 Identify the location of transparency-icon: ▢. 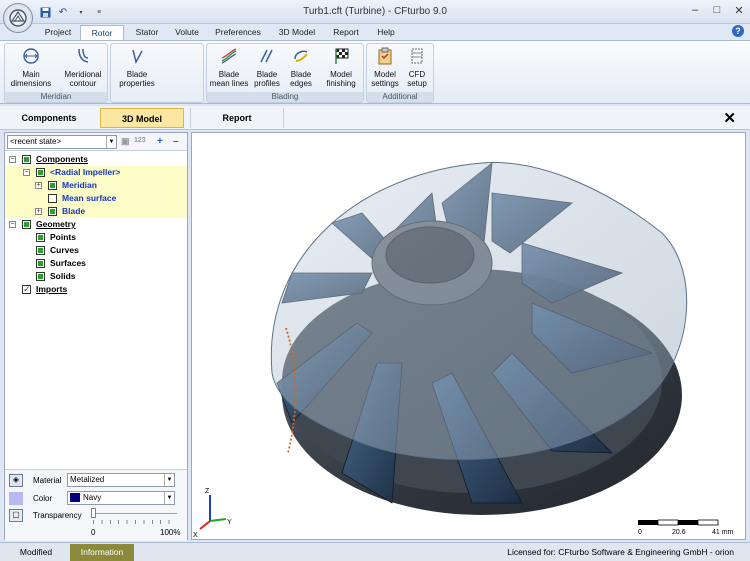
(16, 515).